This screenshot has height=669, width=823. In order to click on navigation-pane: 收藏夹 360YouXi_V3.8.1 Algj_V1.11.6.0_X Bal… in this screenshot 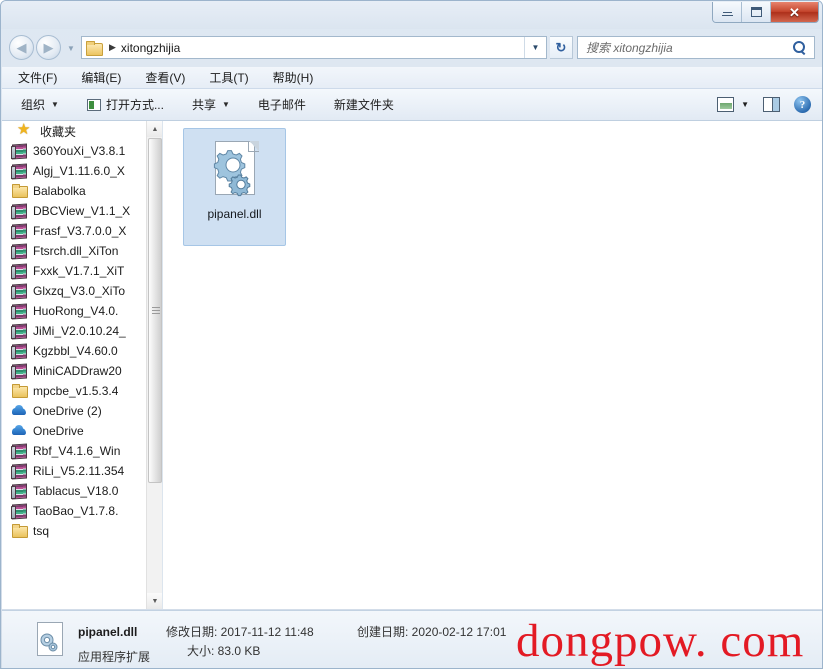, I will do `click(82, 365)`.